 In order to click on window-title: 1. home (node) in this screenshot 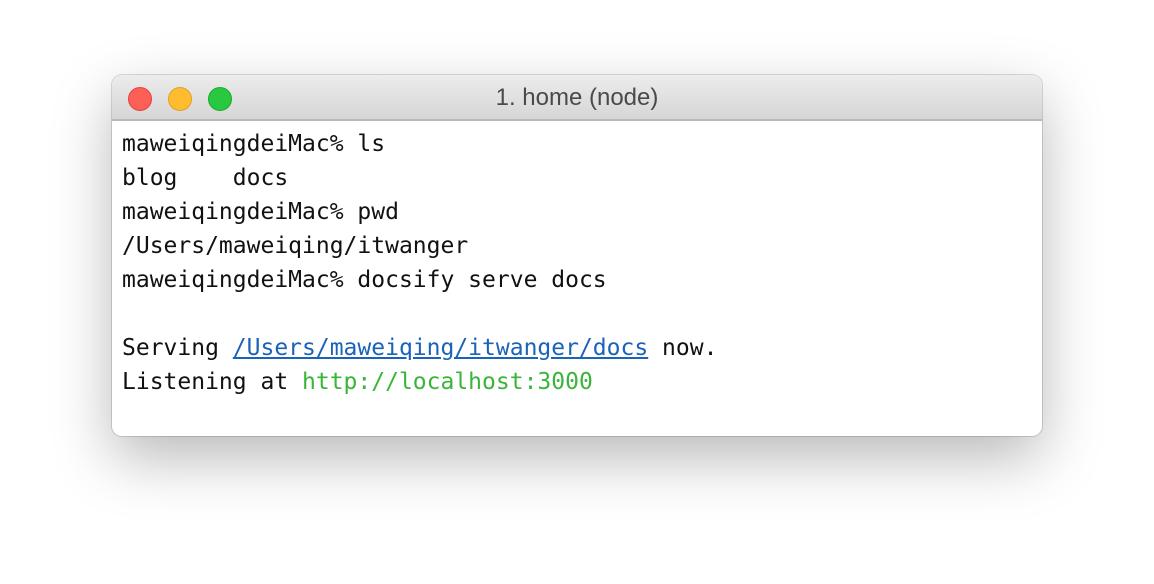, I will do `click(577, 97)`.